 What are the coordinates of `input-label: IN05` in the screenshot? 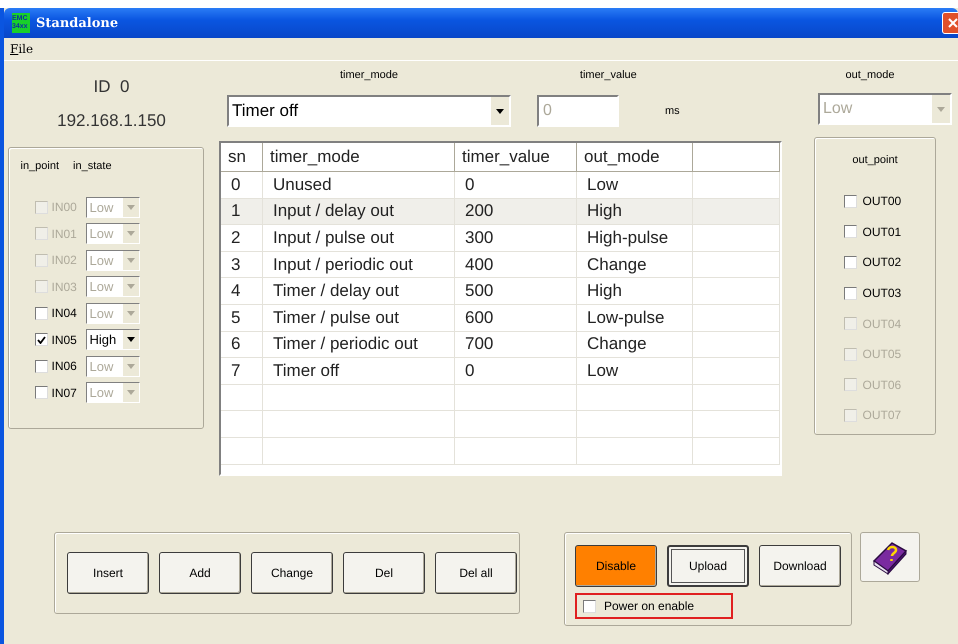 It's located at (65, 339).